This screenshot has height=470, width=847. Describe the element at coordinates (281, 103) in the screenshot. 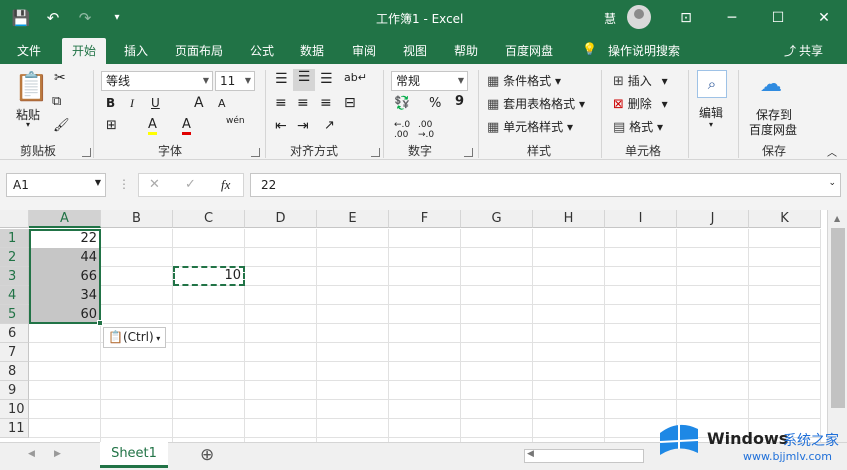

I see `align-left-icon: ≡` at that location.